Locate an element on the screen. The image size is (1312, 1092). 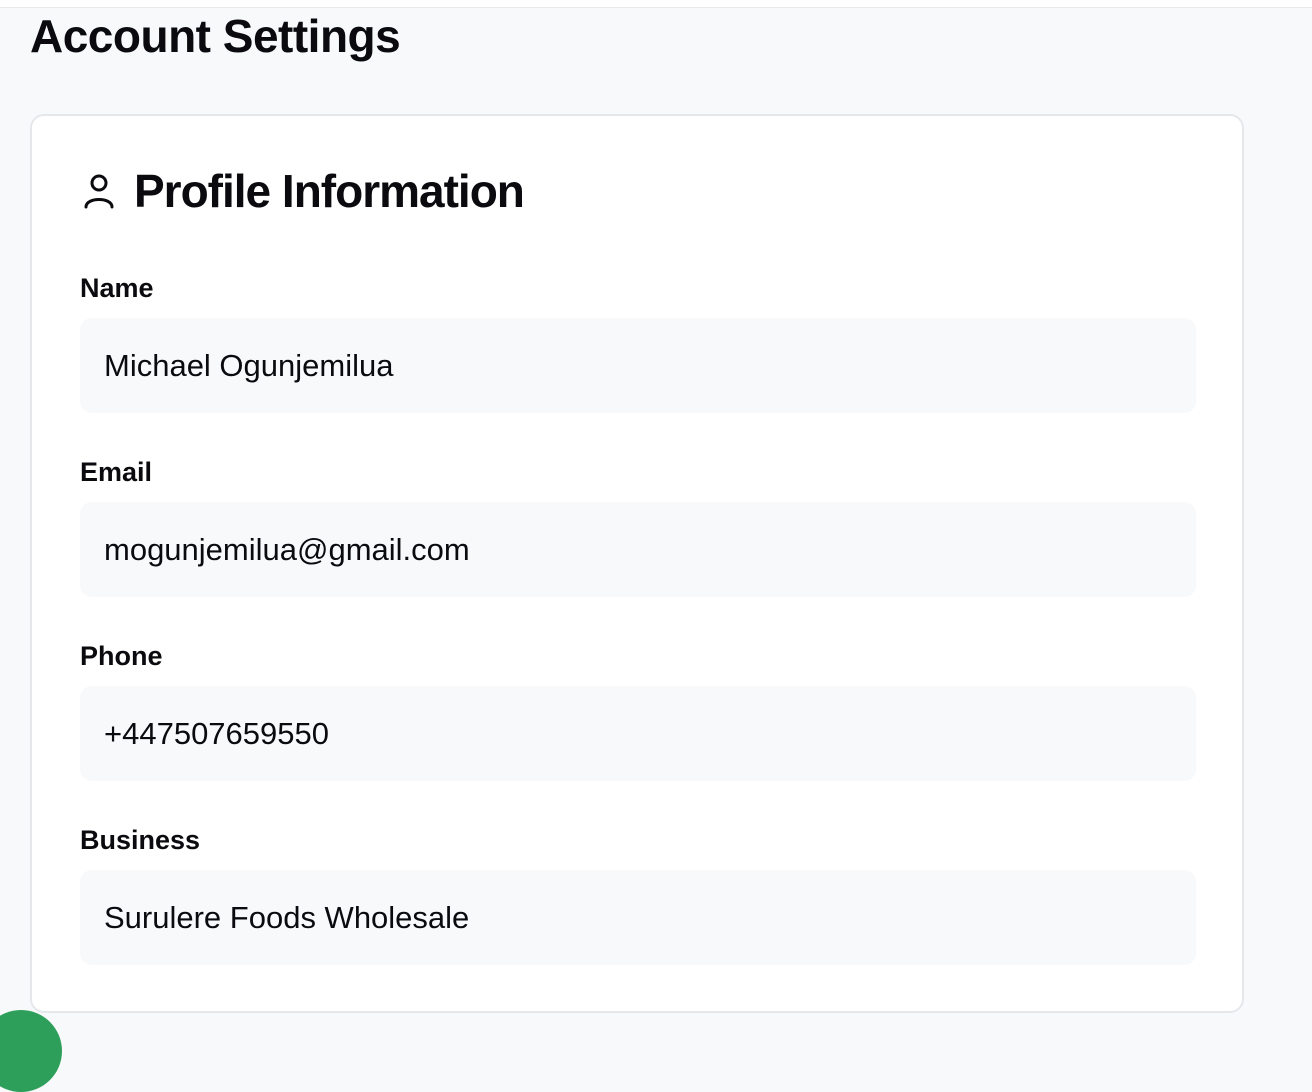
phone-field-group: Phone is located at coordinates (638, 710).